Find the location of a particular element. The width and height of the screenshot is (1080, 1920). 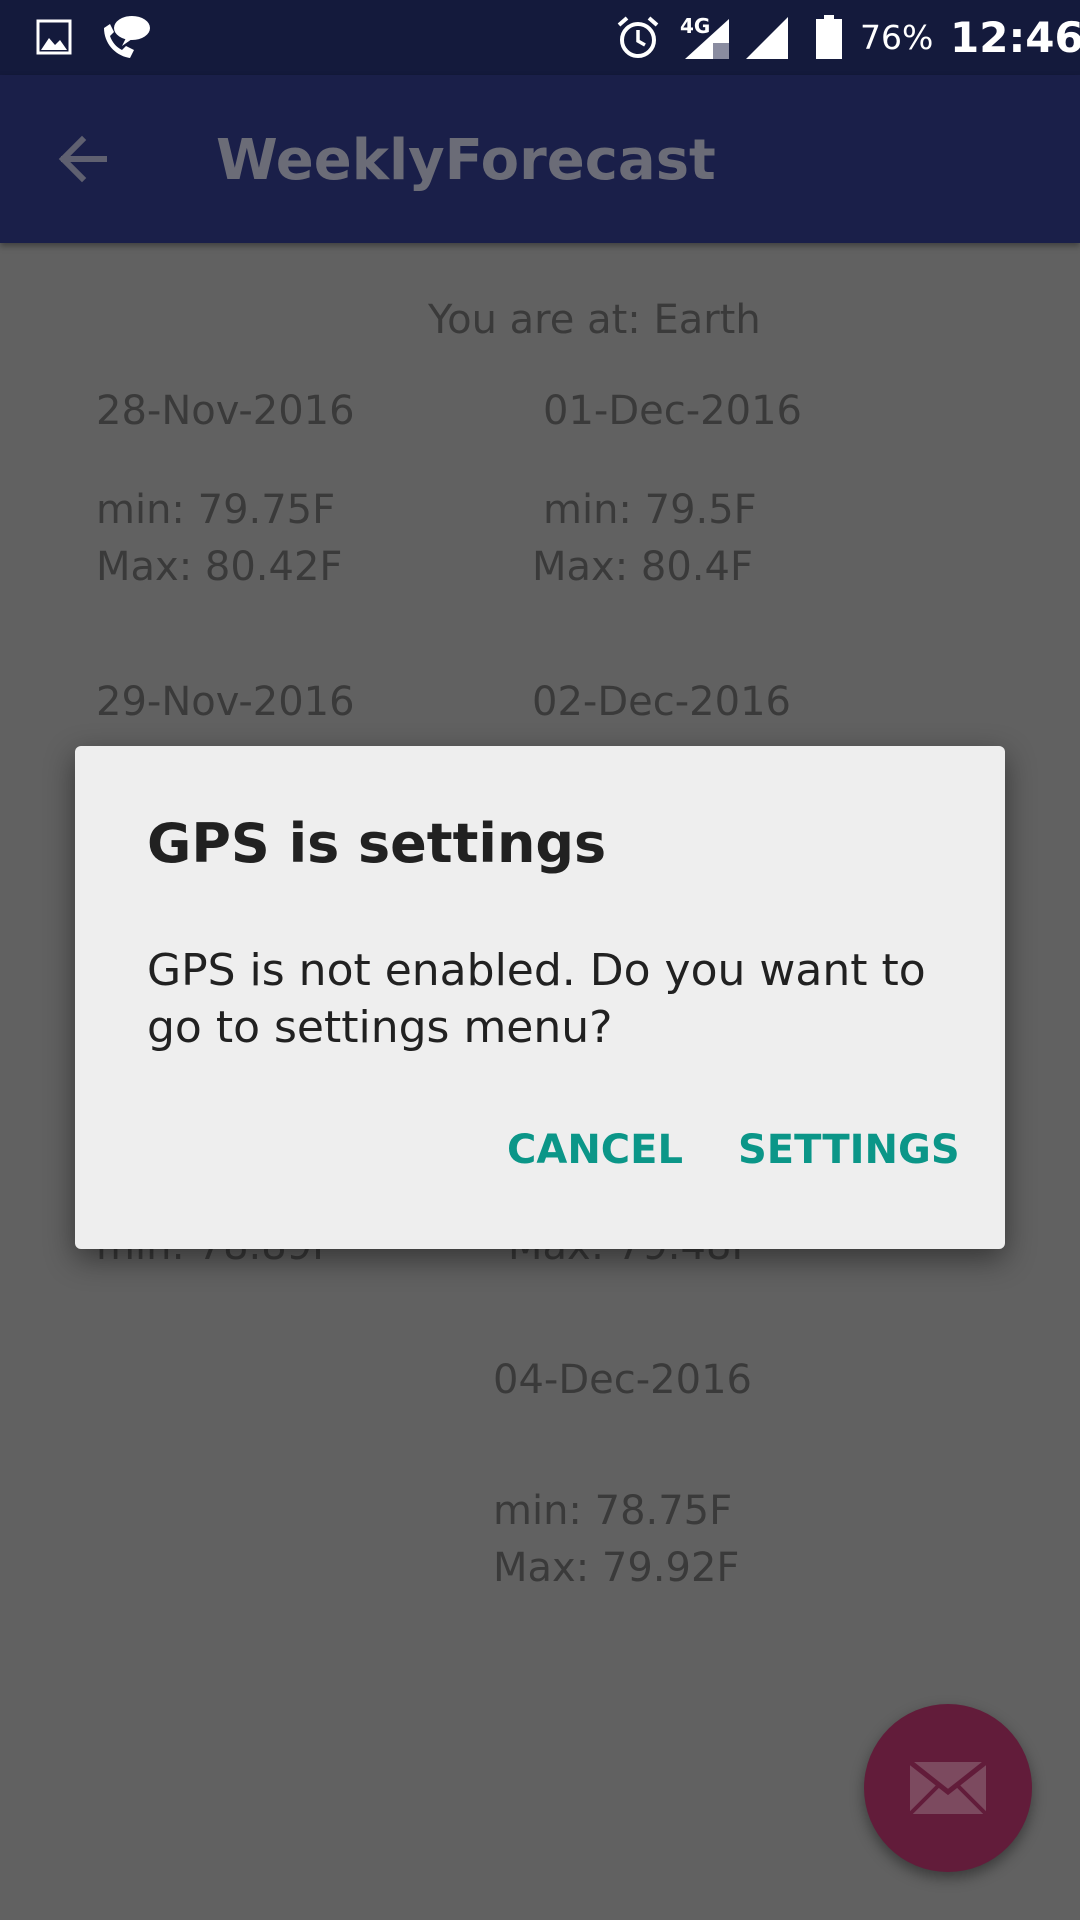

network-type-label: 4G is located at coordinates (695, 26).